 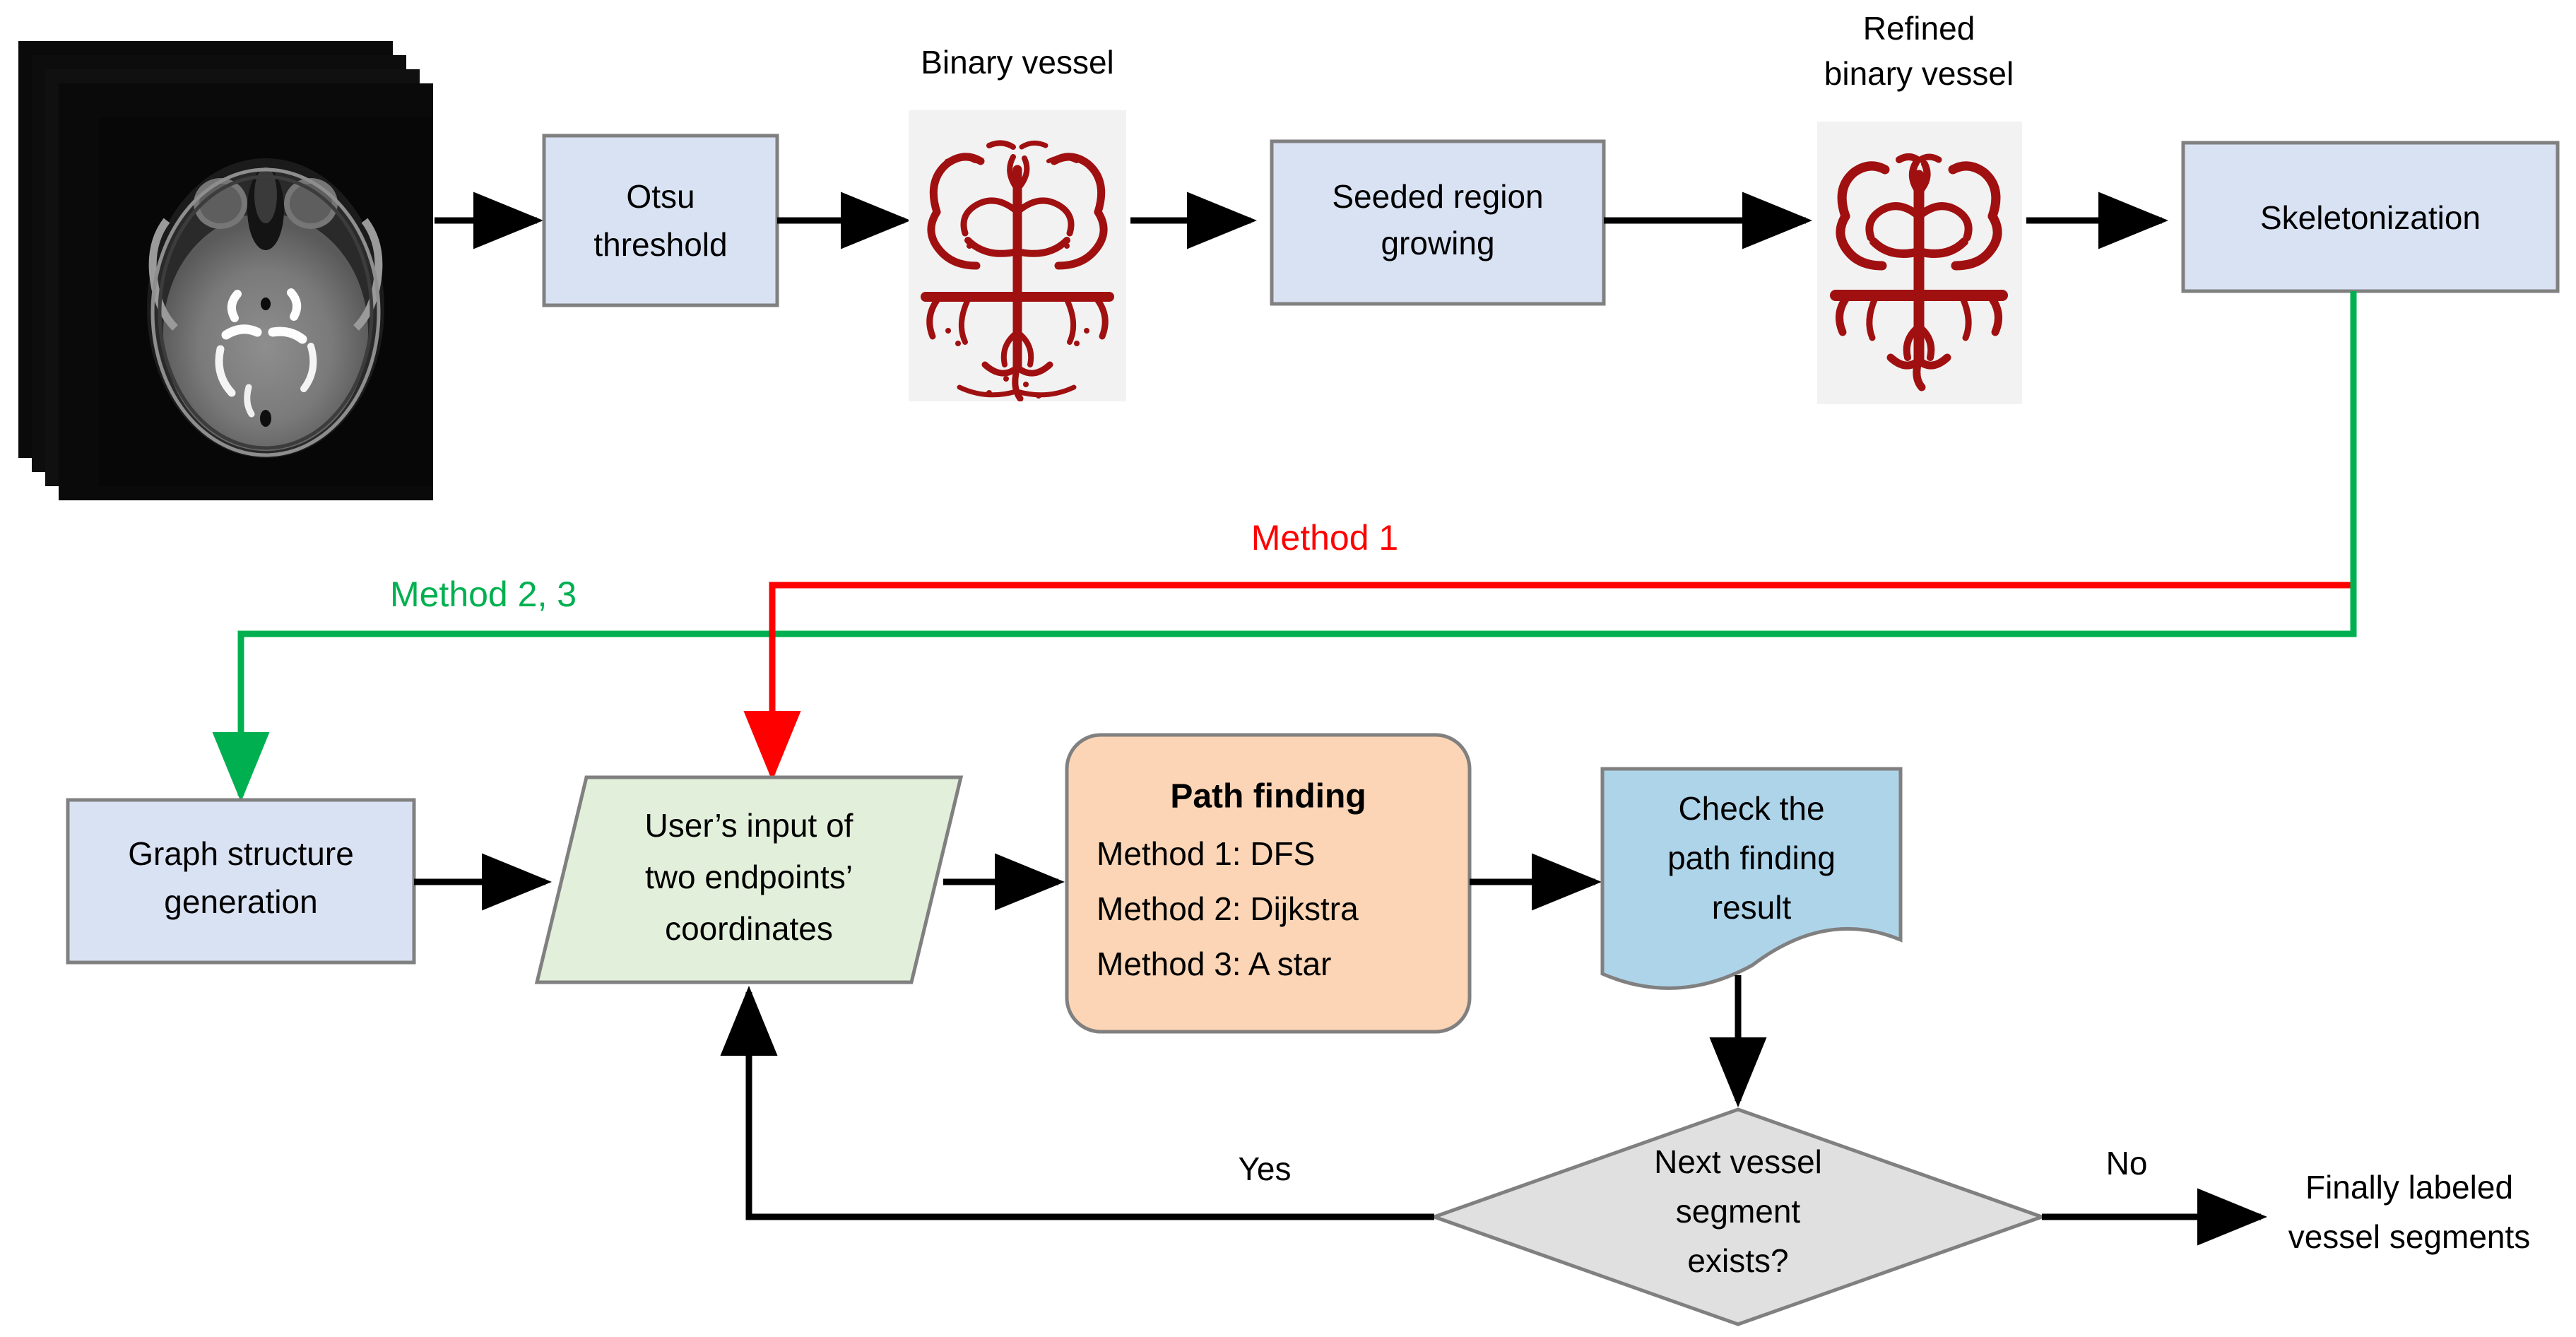 I want to click on path-finding-method-1: Method 1: DFS, so click(x=1206, y=853).